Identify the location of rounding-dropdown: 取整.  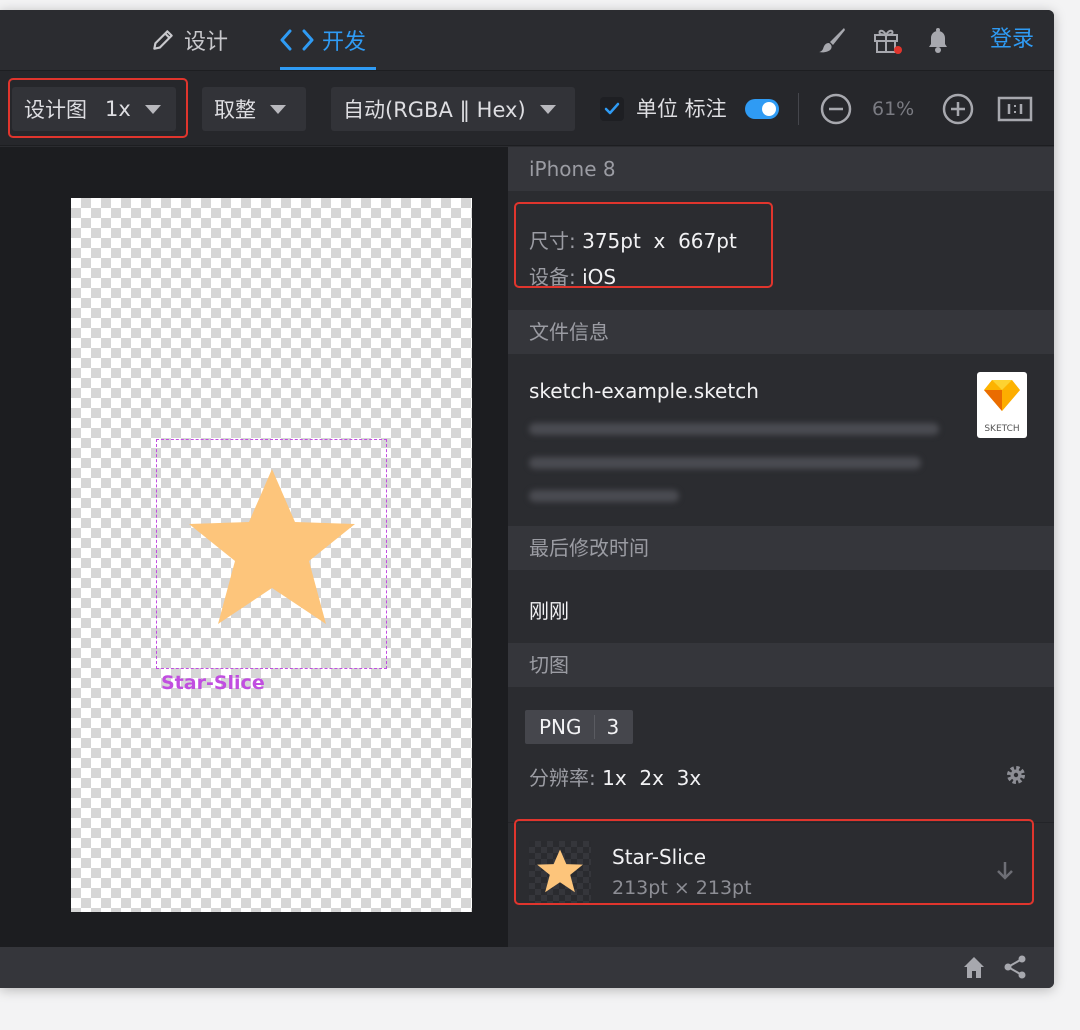
(254, 109).